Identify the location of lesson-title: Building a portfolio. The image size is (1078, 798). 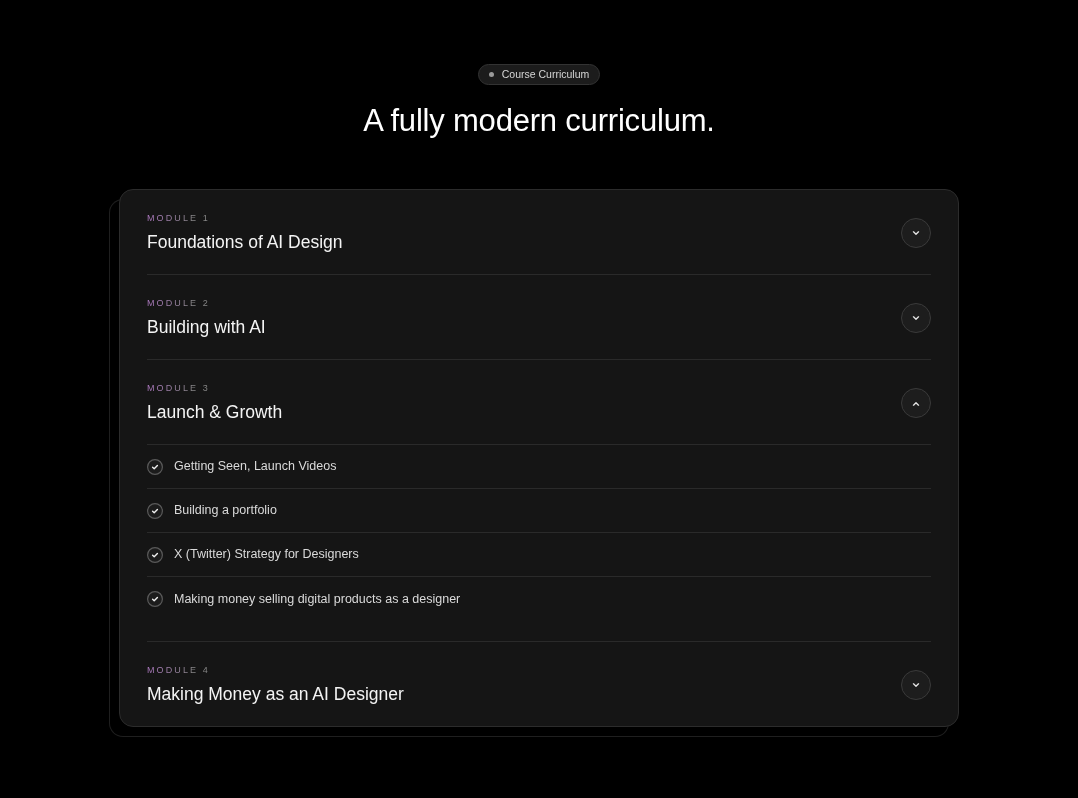
(225, 511).